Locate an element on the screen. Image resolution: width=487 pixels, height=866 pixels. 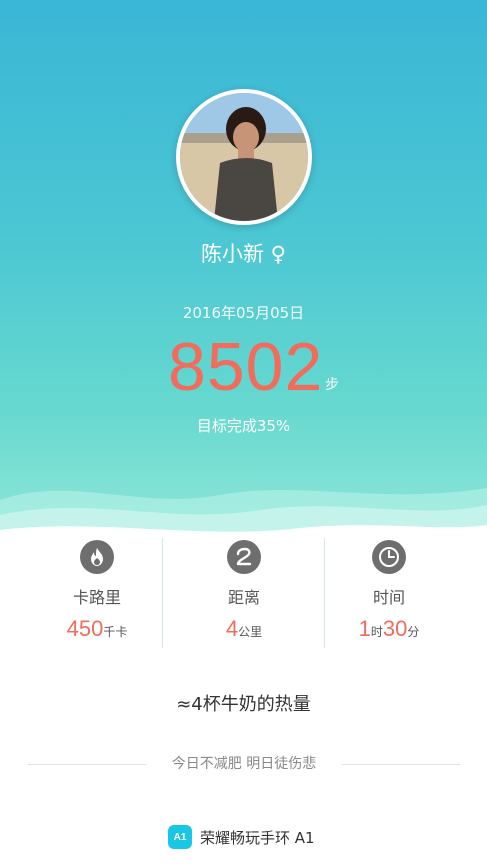
stat-distance: 距离 4公里 is located at coordinates (244, 595).